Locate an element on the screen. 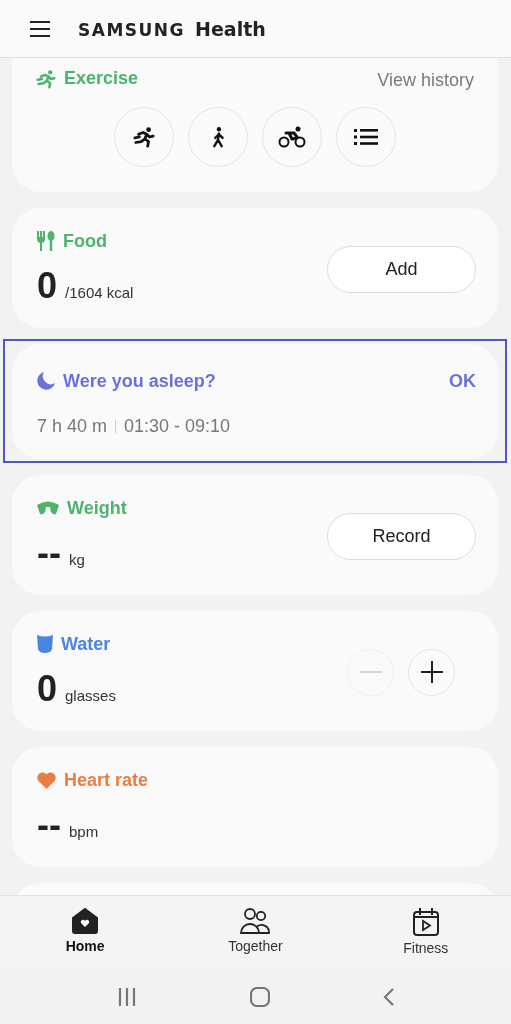  recent-apps-icon is located at coordinates (126, 997).